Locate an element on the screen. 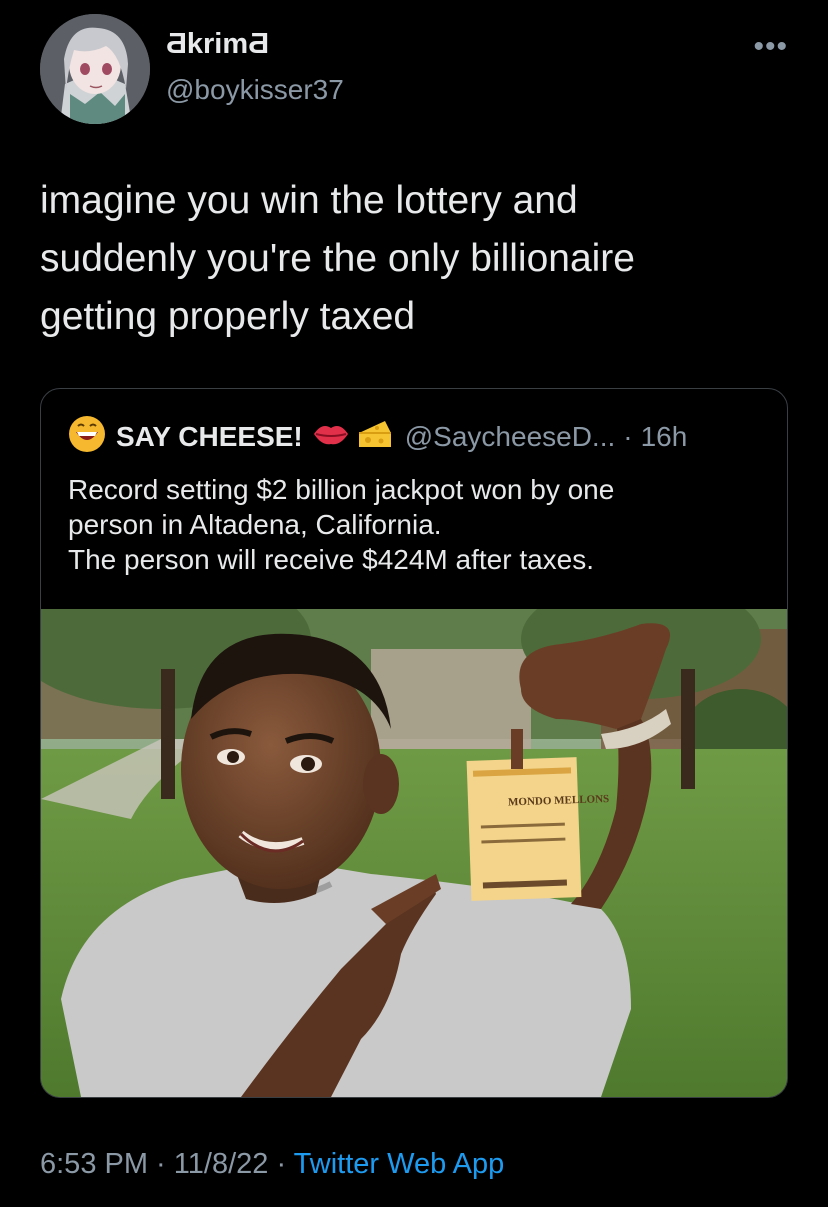 This screenshot has height=1207, width=828. author-avatar is located at coordinates (95, 69).